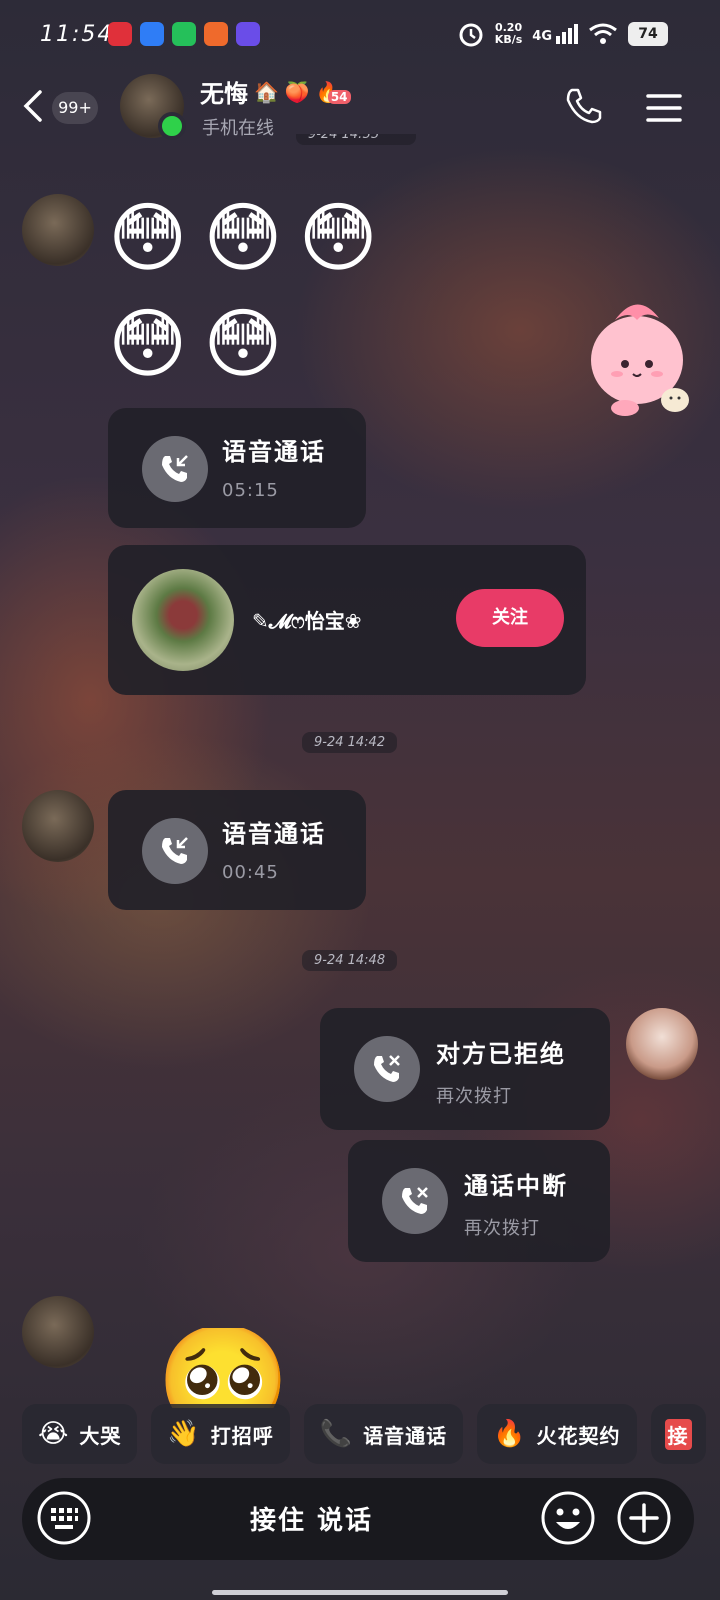  Describe the element at coordinates (516, 1186) in the screenshot. I see `call-status-title: 通话中断` at that location.